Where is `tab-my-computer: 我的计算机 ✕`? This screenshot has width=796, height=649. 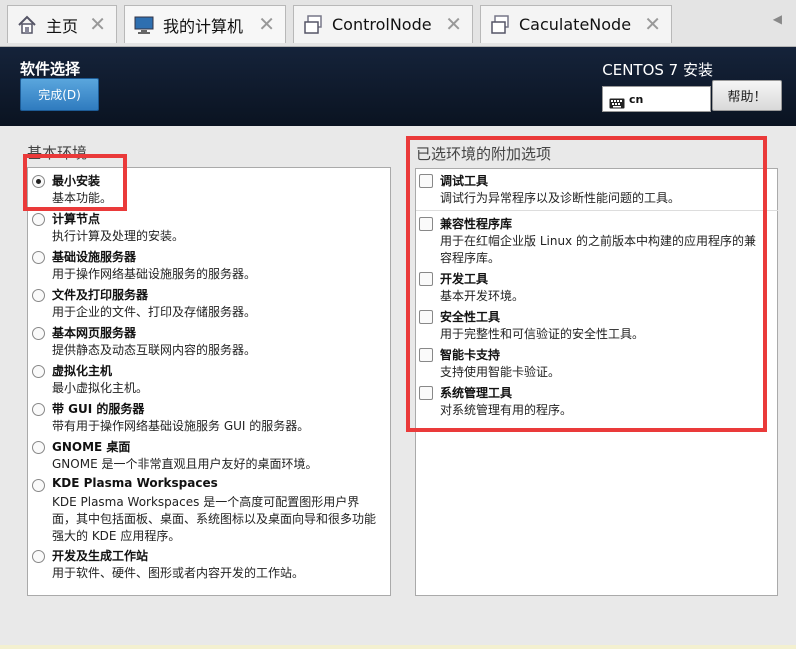 tab-my-computer: 我的计算机 ✕ is located at coordinates (205, 24).